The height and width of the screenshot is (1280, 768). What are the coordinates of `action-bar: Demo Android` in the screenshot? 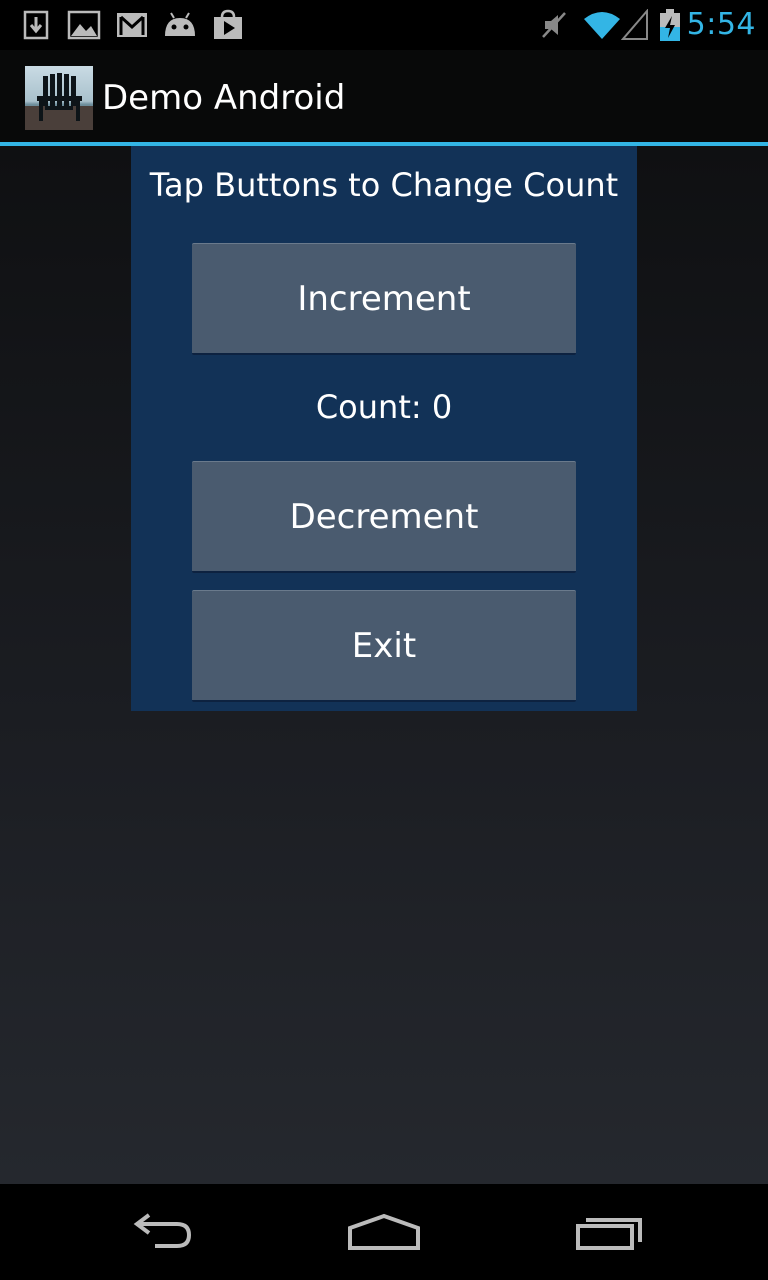 It's located at (384, 96).